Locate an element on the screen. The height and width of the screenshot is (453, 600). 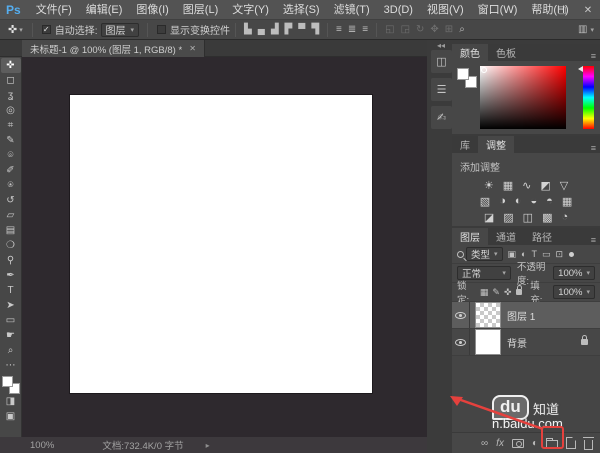
color-swatches-mini is located at coordinates (467, 78).